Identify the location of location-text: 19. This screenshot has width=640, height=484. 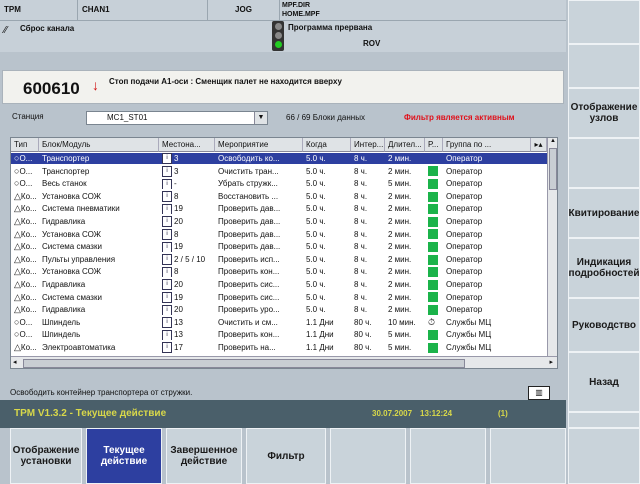
(178, 209).